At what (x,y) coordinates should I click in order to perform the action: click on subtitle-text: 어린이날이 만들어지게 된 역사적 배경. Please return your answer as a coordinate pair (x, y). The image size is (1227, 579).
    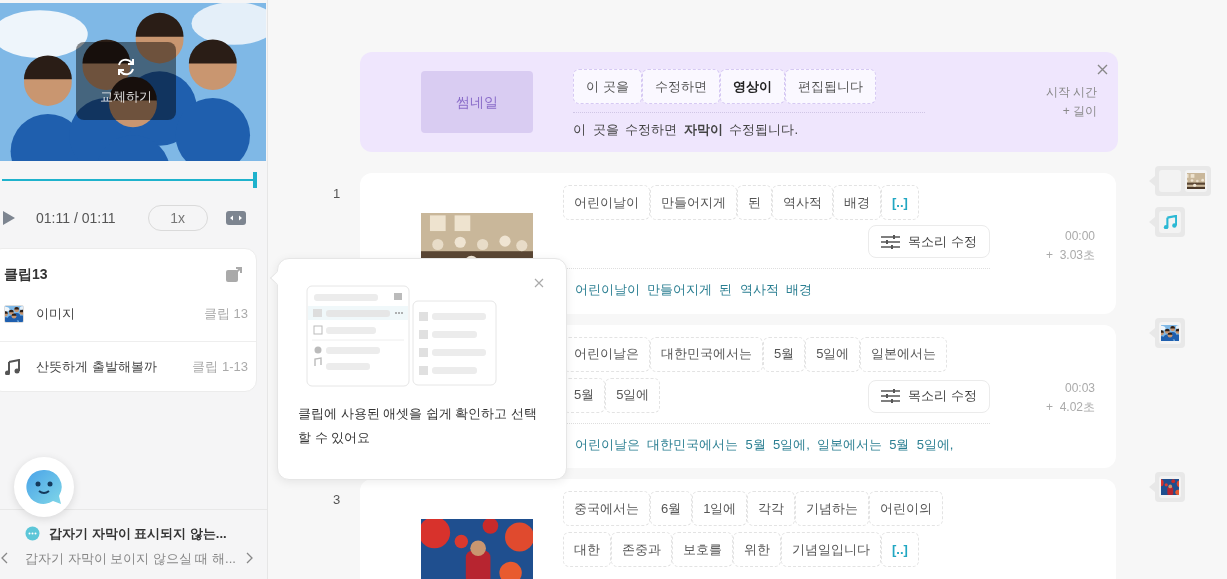
    Looking at the image, I should click on (693, 290).